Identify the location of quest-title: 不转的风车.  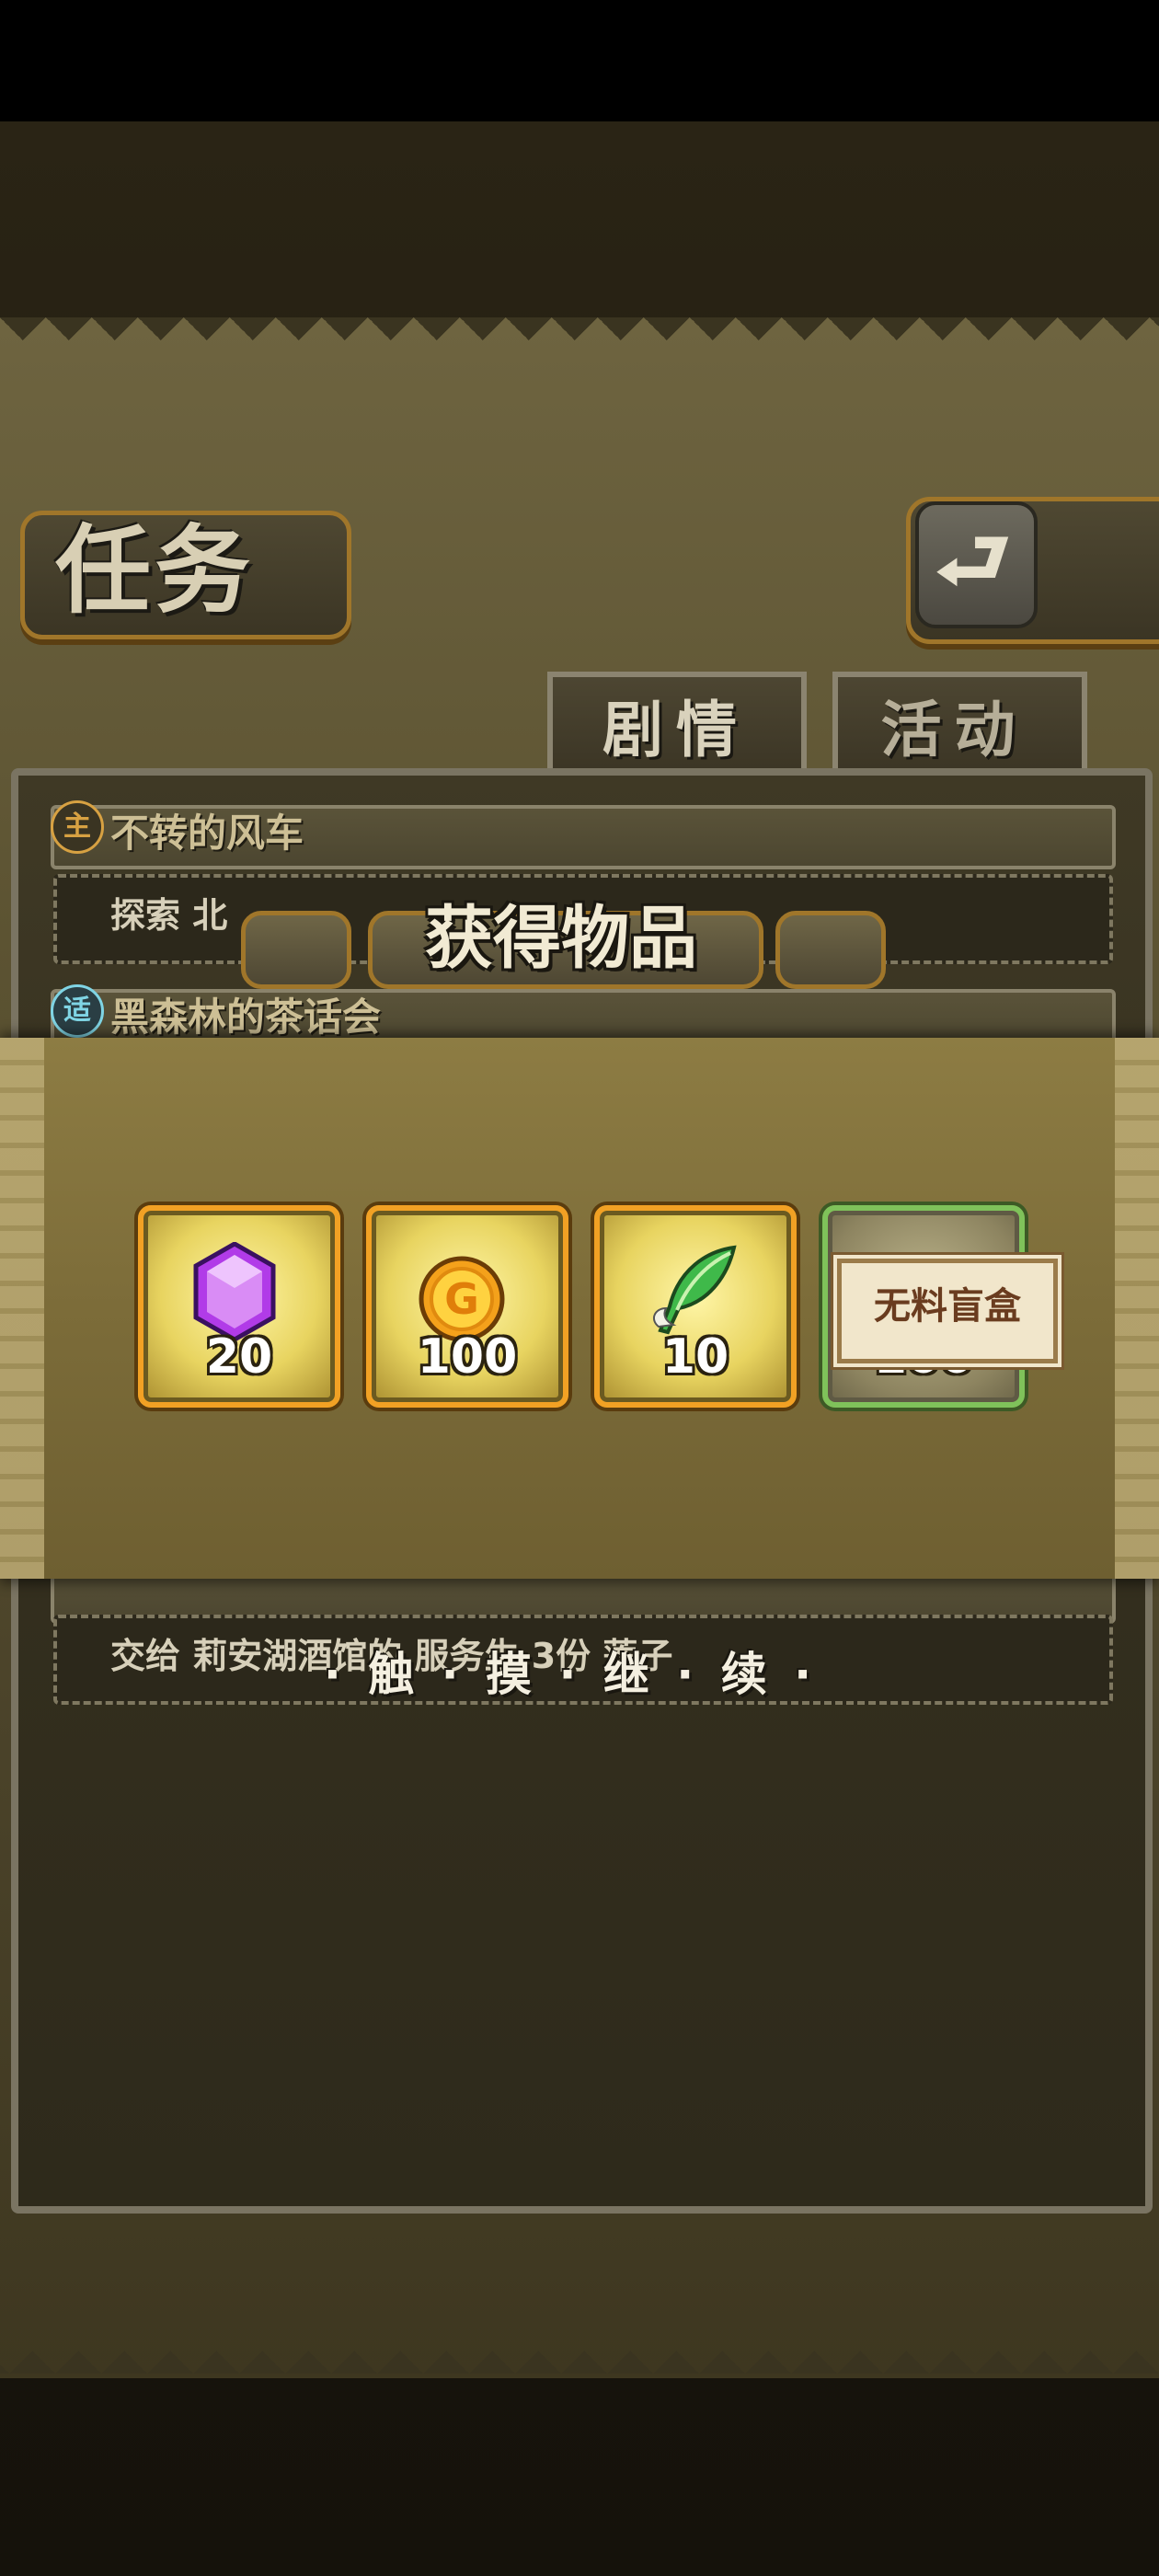
(207, 833).